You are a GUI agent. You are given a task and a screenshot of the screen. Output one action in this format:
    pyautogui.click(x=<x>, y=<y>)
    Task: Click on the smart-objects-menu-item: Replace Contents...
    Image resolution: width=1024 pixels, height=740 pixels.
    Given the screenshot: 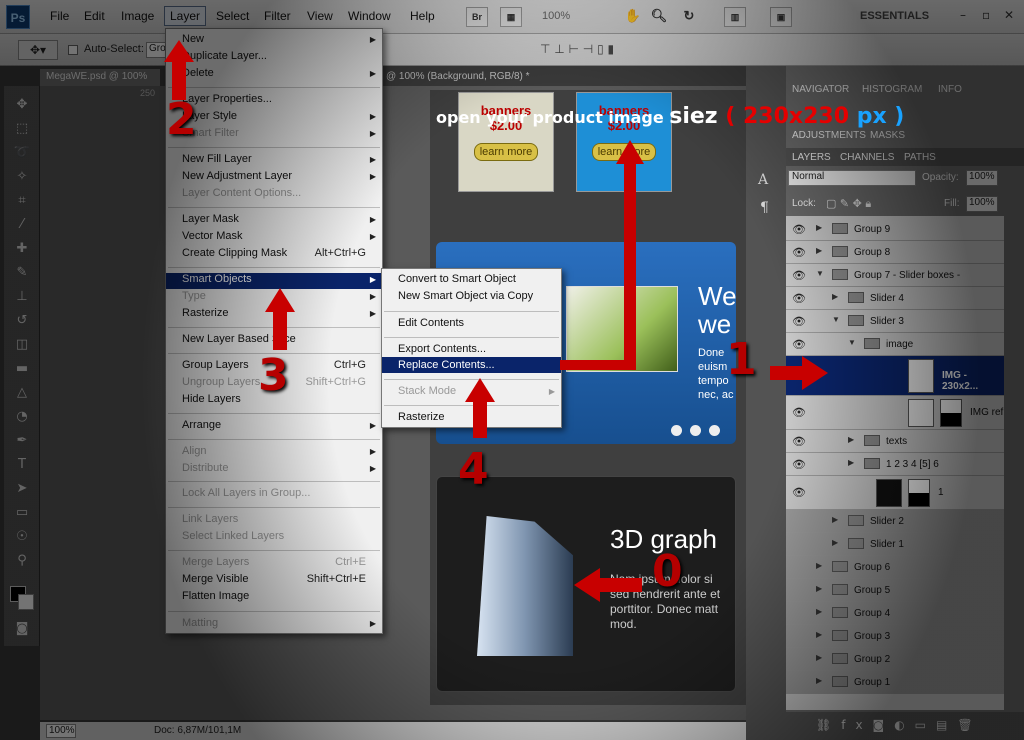 What is the action you would take?
    pyautogui.click(x=446, y=365)
    